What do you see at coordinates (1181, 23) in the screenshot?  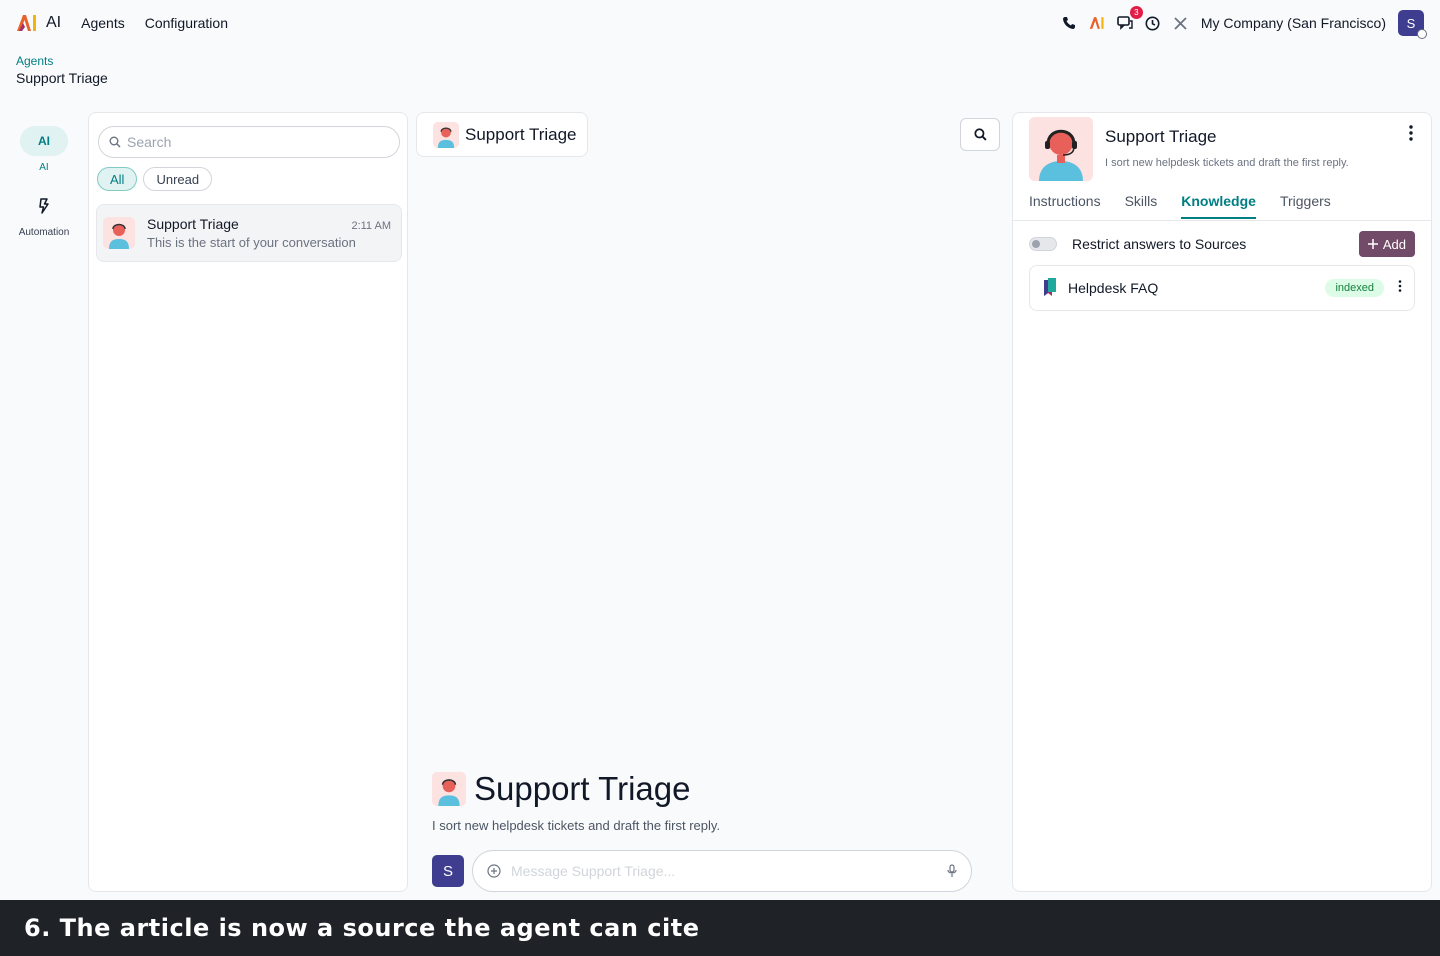 I see `tools-icon` at bounding box center [1181, 23].